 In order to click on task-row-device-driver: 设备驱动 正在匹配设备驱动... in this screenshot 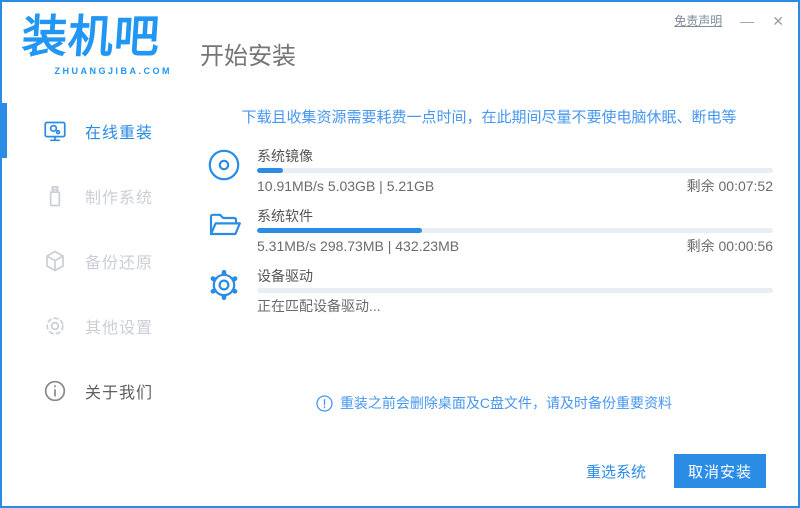, I will do `click(490, 291)`.